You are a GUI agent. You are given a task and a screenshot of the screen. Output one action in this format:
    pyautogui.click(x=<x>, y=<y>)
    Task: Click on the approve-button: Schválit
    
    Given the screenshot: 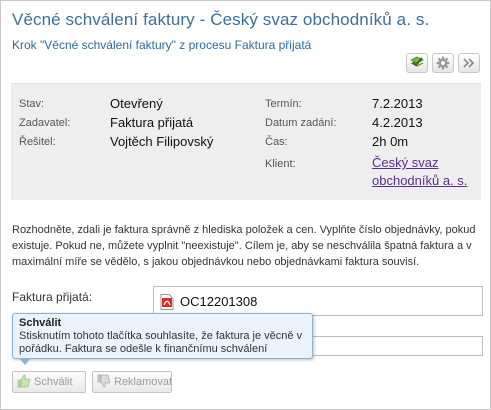 What is the action you would take?
    pyautogui.click(x=49, y=382)
    